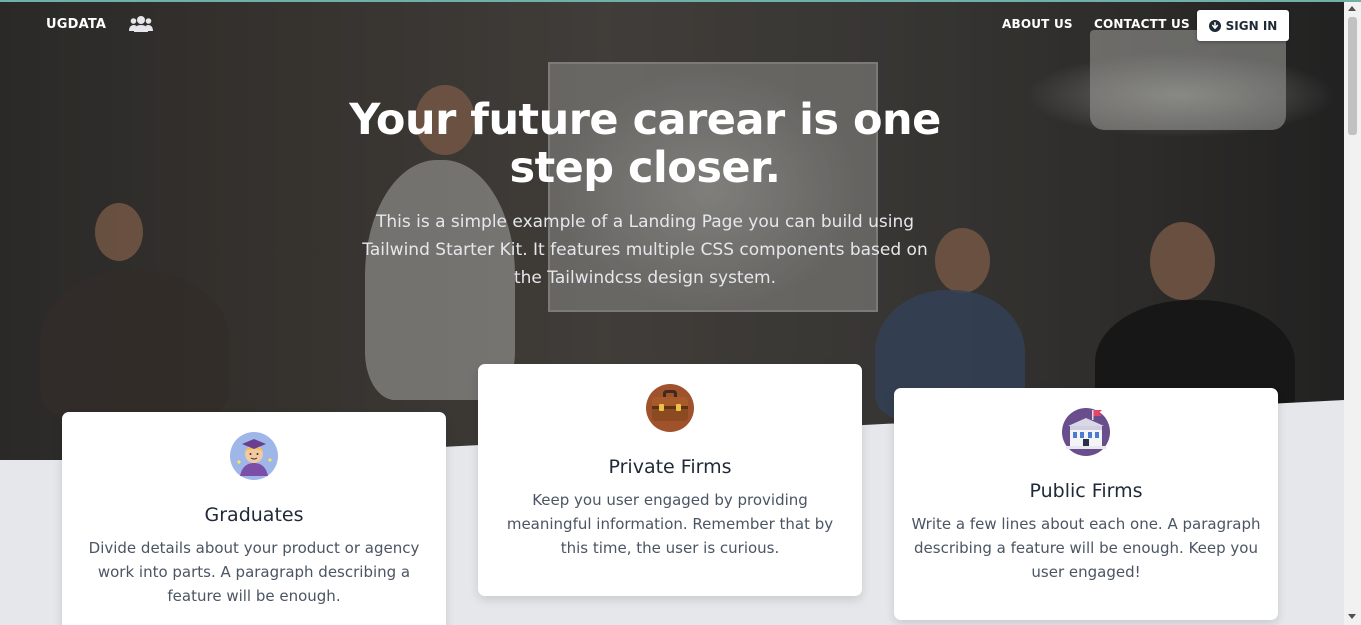 The width and height of the screenshot is (1361, 625). I want to click on nav-about-us-link: ABOUT US, so click(1037, 24).